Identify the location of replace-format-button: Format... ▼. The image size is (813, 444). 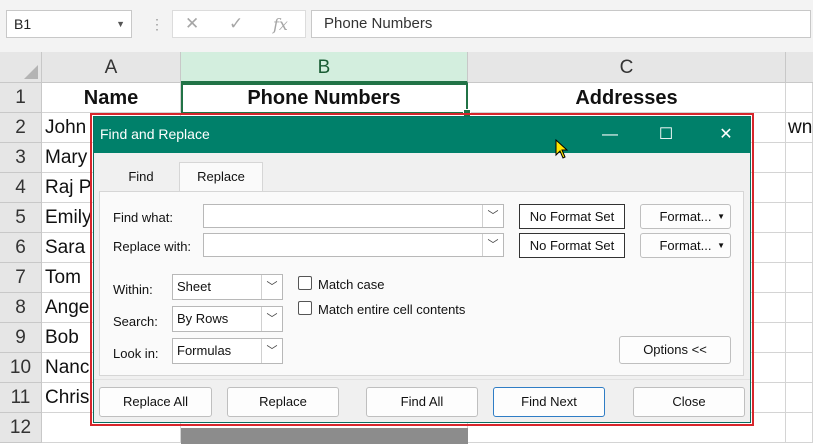
(685, 245).